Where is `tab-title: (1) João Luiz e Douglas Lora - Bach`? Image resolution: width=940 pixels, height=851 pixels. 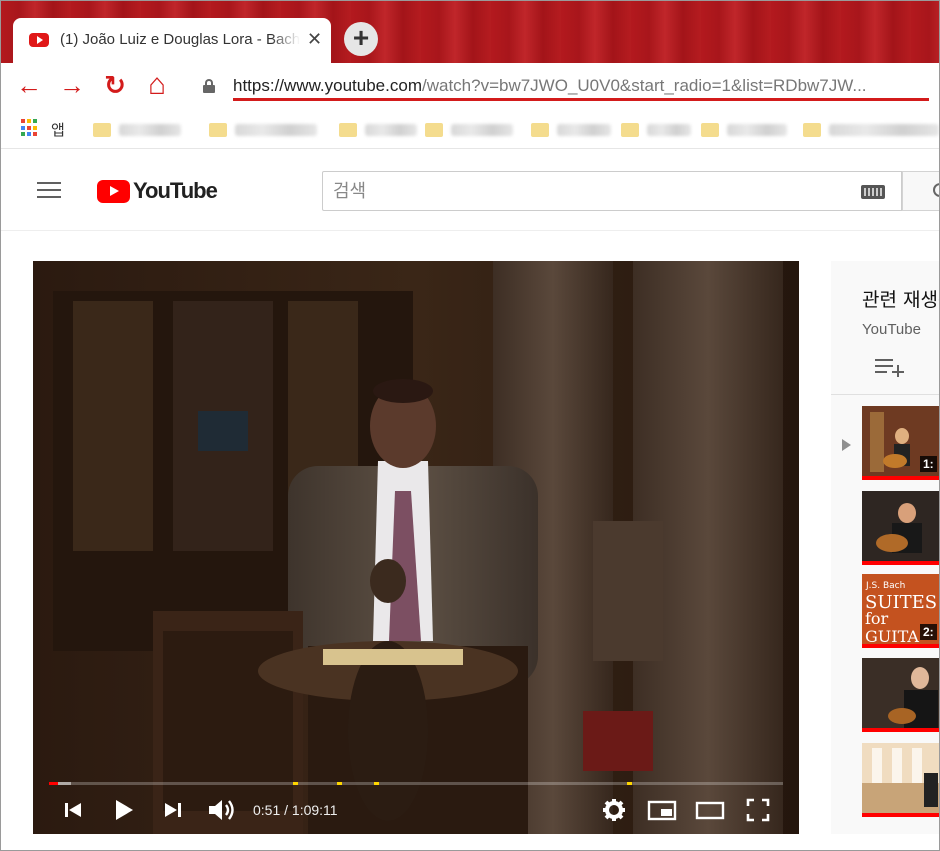
tab-title: (1) João Luiz e Douglas Lora - Bach is located at coordinates (180, 39).